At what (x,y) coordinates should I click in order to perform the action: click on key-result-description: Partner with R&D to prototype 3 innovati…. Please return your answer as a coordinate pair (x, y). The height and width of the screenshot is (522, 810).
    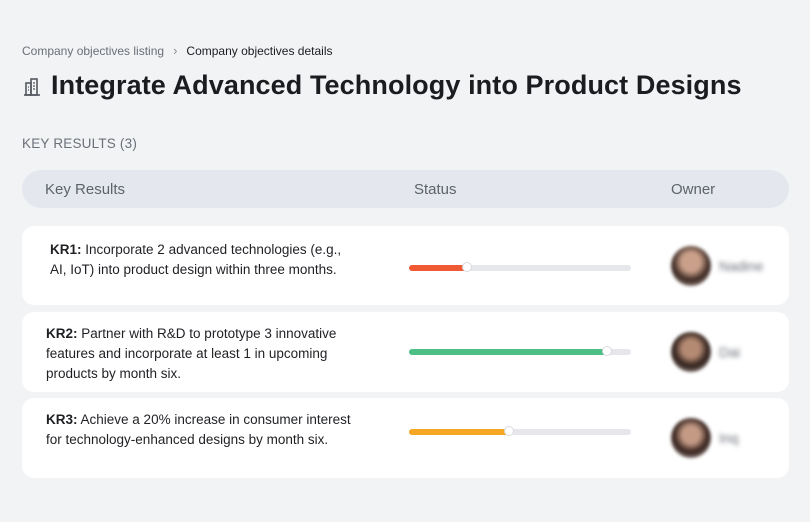
    Looking at the image, I should click on (191, 353).